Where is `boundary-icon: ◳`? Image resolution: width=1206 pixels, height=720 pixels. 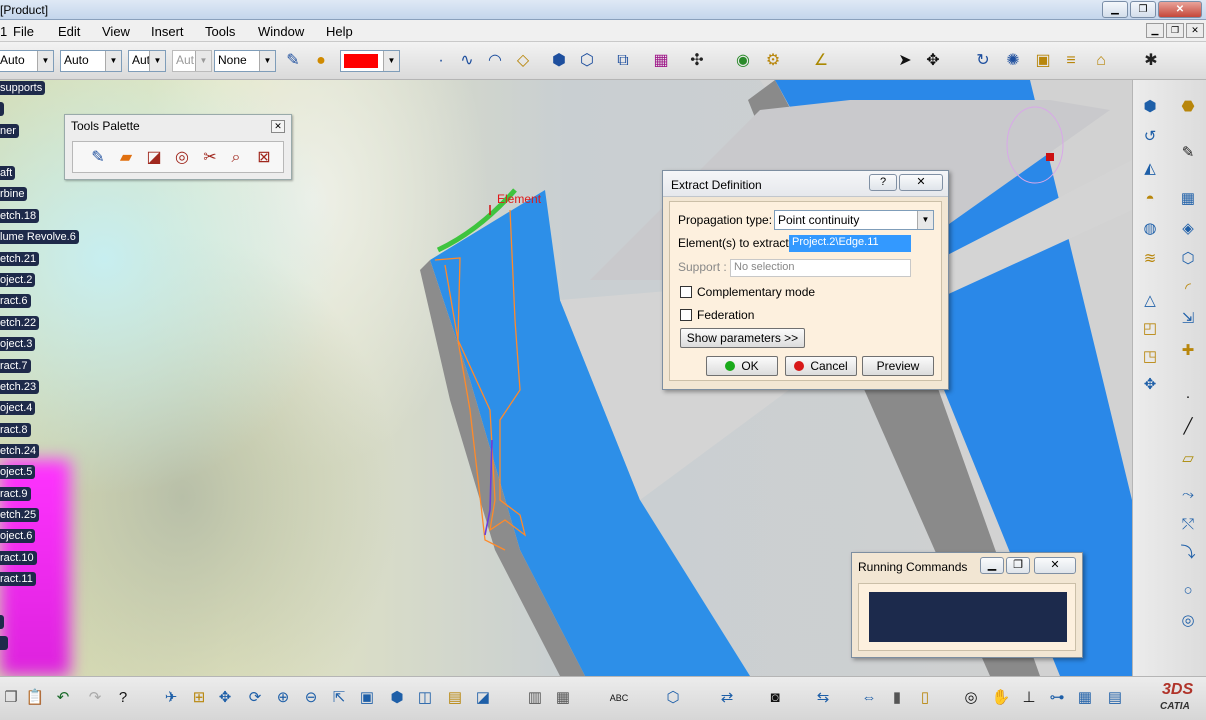 boundary-icon: ◳ is located at coordinates (1150, 357).